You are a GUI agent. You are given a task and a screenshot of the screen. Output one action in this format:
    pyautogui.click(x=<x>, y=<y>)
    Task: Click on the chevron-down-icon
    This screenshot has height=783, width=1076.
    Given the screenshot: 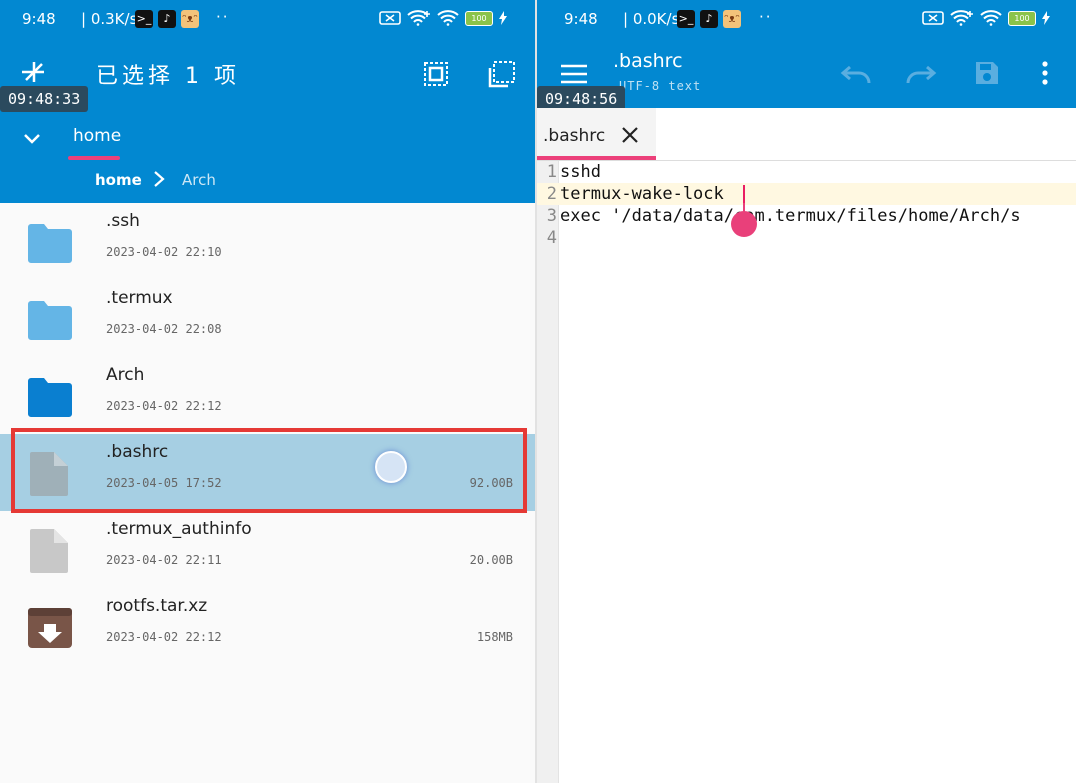 What is the action you would take?
    pyautogui.click(x=32, y=138)
    